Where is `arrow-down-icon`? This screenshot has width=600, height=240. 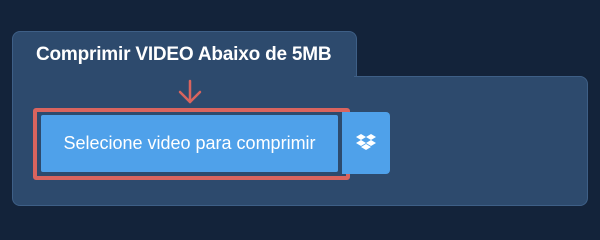 arrow-down-icon is located at coordinates (190, 91).